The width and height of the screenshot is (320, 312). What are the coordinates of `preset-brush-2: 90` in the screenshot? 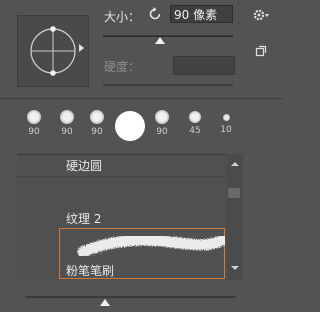 It's located at (67, 121).